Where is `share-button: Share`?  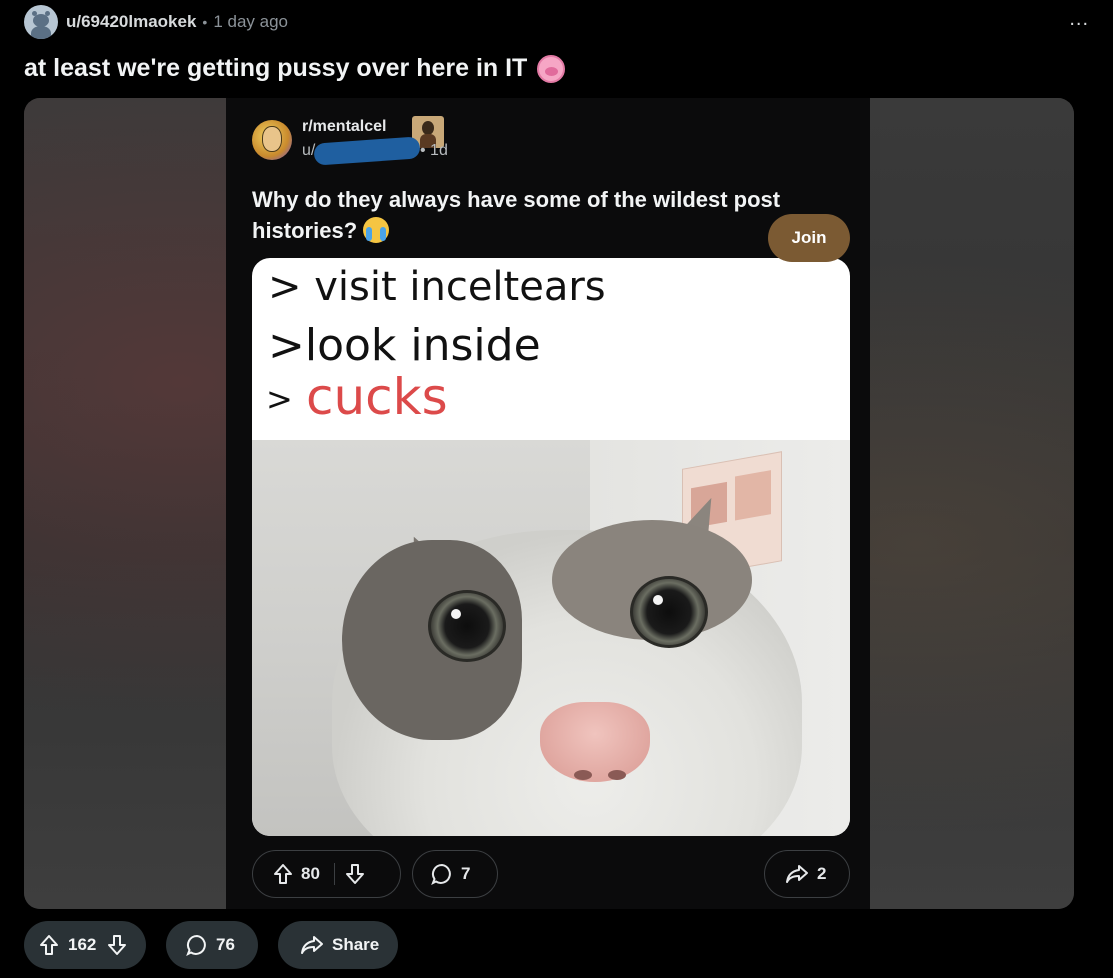
share-button: Share is located at coordinates (338, 945).